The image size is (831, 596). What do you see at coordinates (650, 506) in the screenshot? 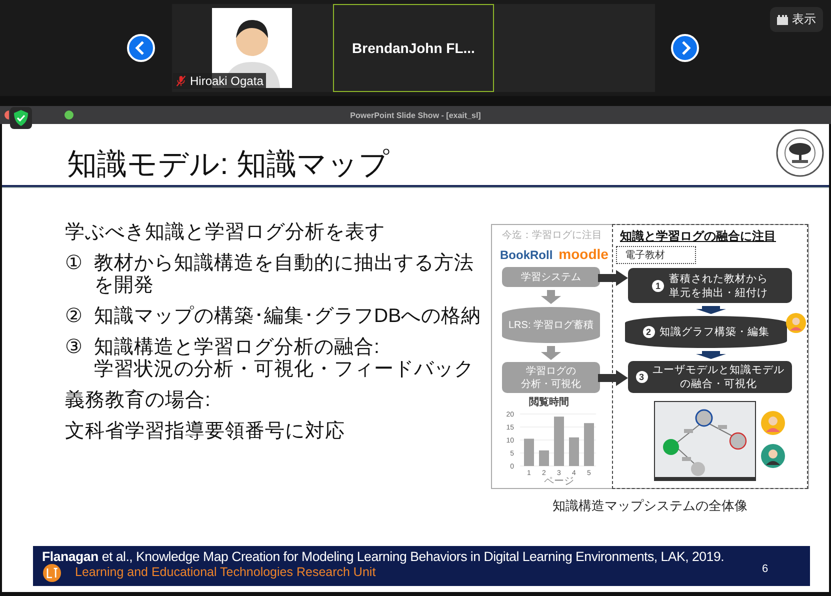
I see `figure-caption: 知識構造マップシステムの全体像` at bounding box center [650, 506].